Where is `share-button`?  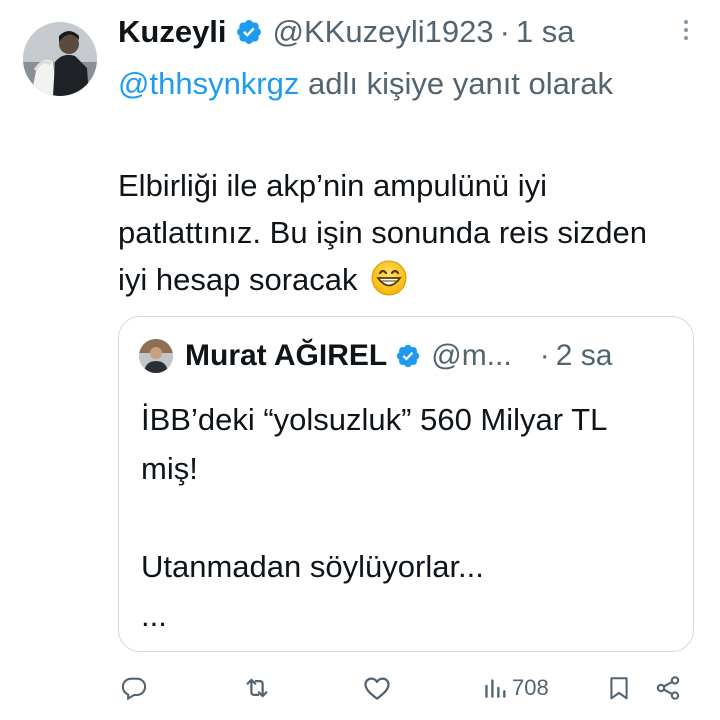 share-button is located at coordinates (668, 688).